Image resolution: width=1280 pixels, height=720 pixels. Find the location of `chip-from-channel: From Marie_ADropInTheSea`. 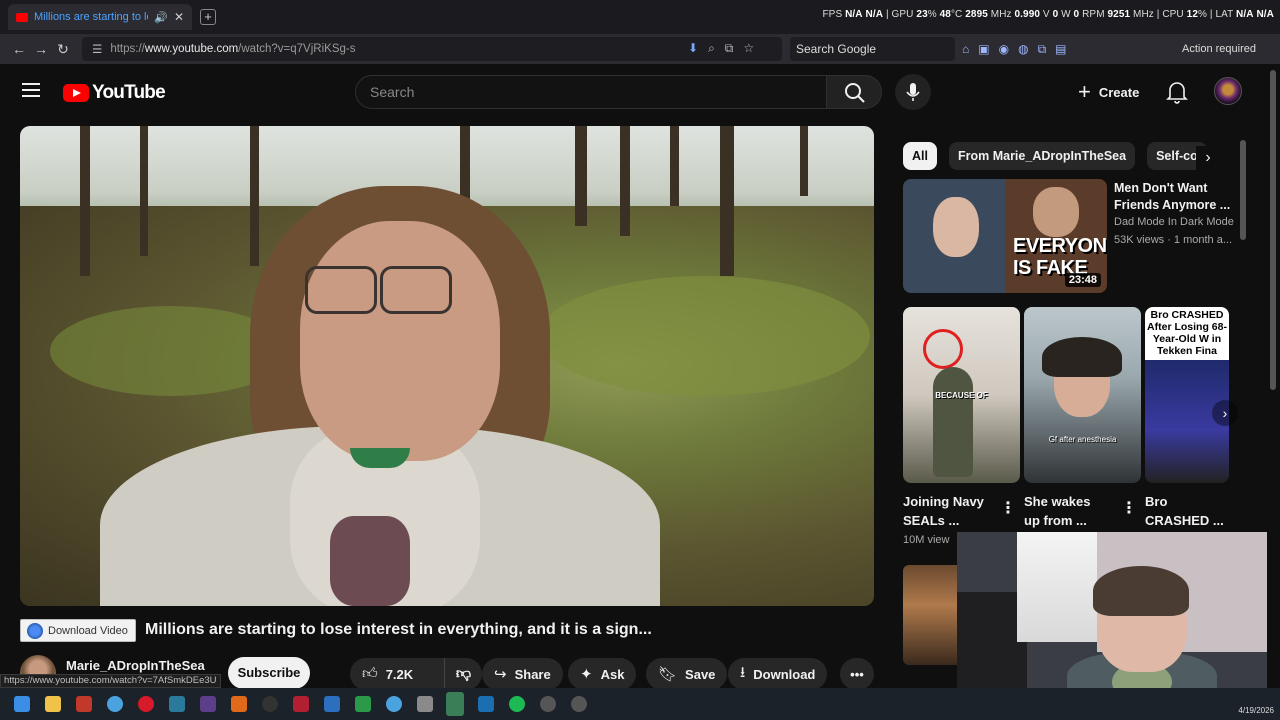

chip-from-channel: From Marie_ADropInTheSea is located at coordinates (1042, 156).